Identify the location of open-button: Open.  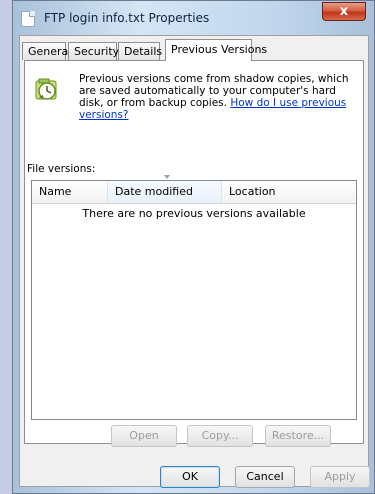
(144, 436).